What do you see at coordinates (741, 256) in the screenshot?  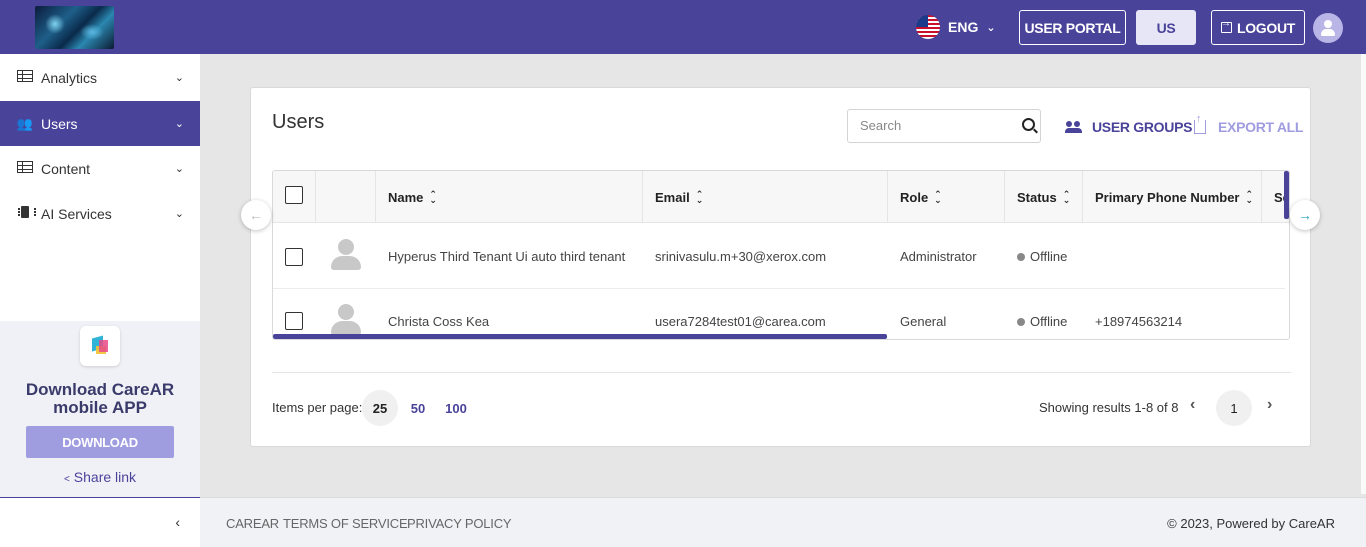 I see `cell-email: srinivasulu.m+30@xerox.com` at bounding box center [741, 256].